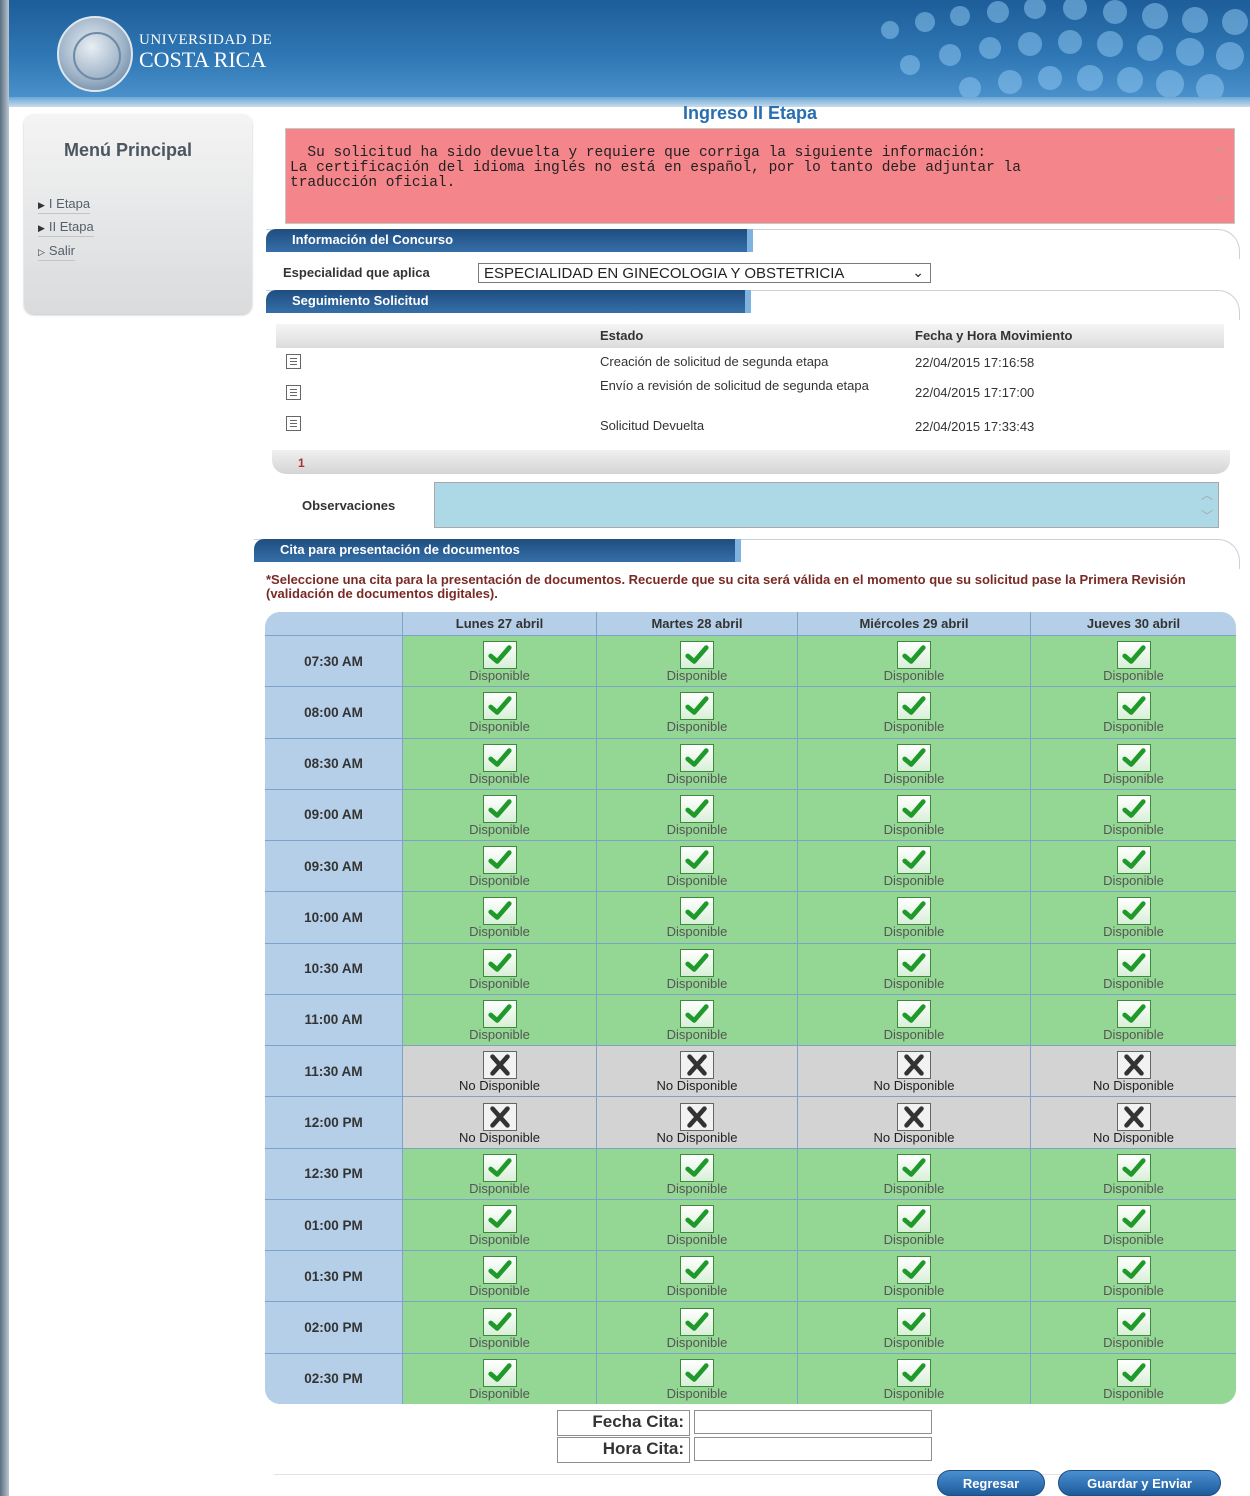 The width and height of the screenshot is (1250, 1496). What do you see at coordinates (1207, 494) in the screenshot?
I see `chevron-up-icon: ︿` at bounding box center [1207, 494].